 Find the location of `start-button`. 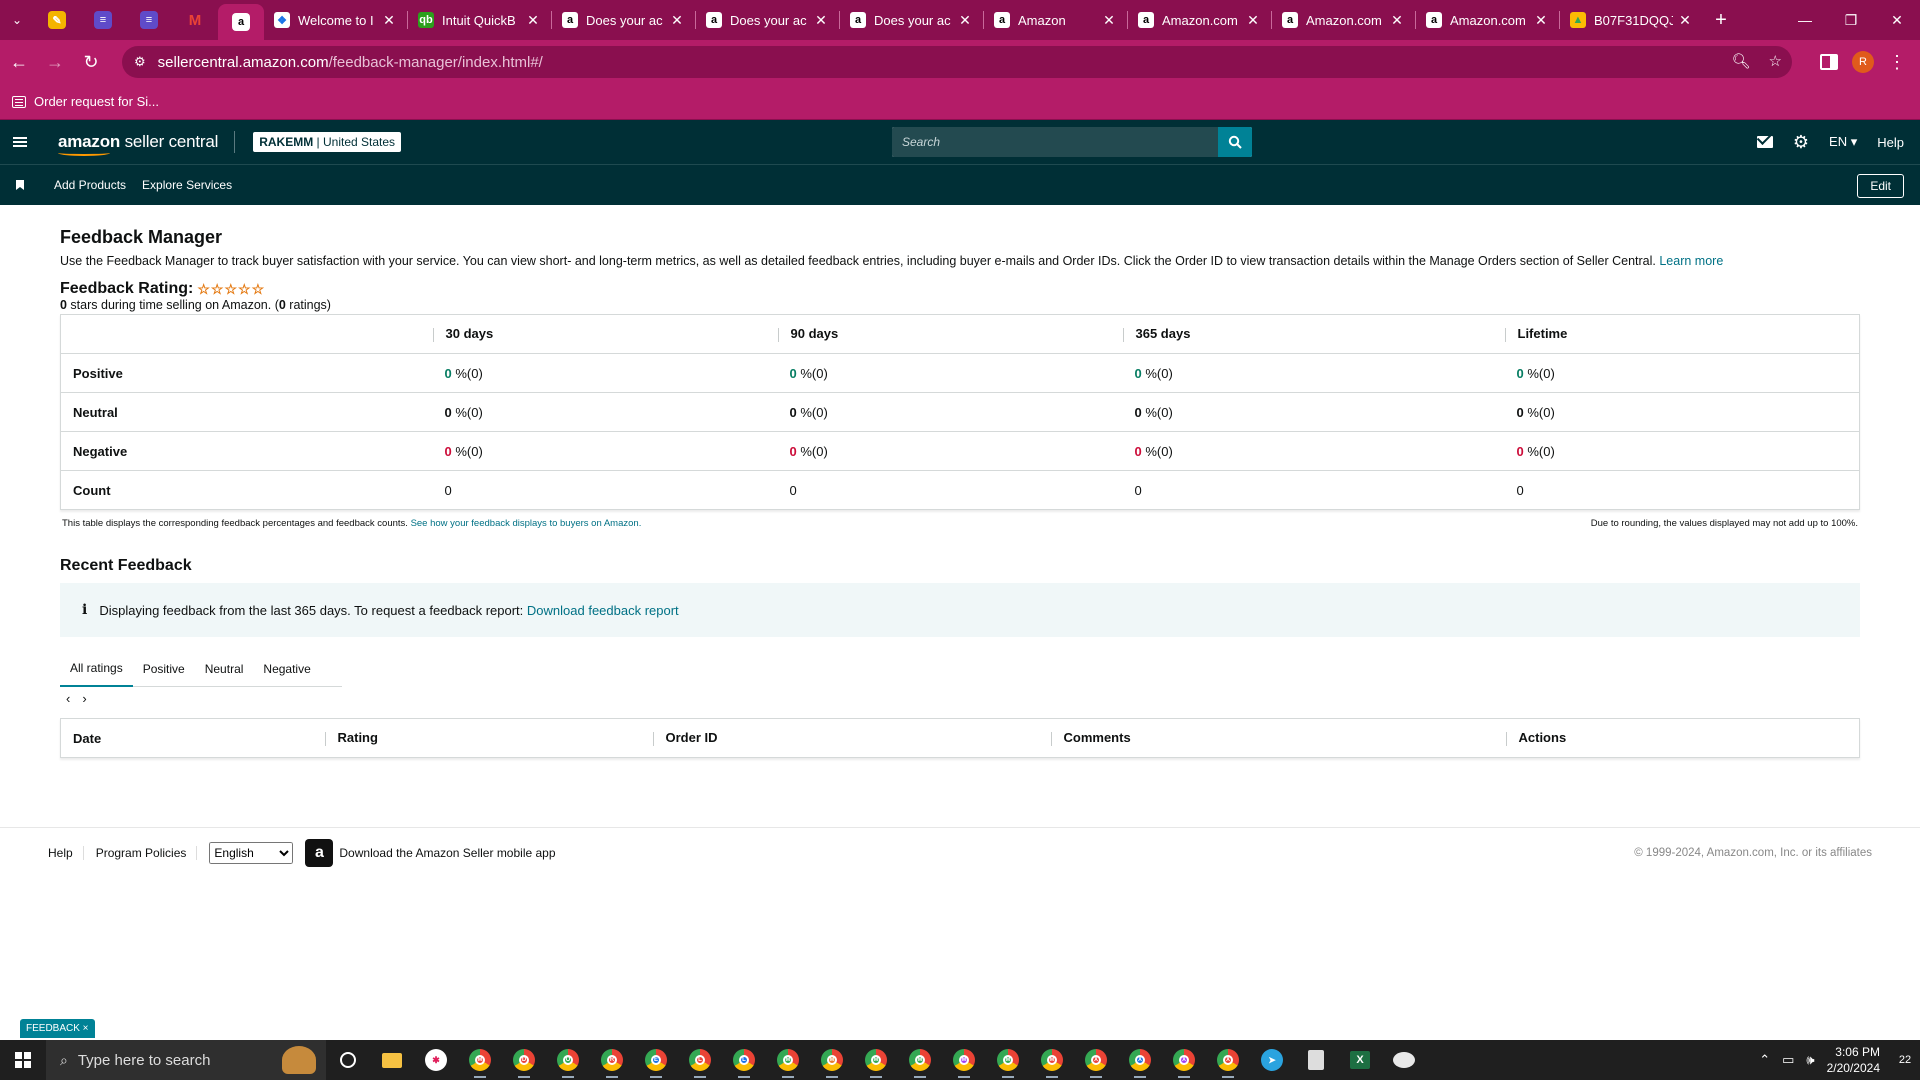

start-button is located at coordinates (23, 1060).